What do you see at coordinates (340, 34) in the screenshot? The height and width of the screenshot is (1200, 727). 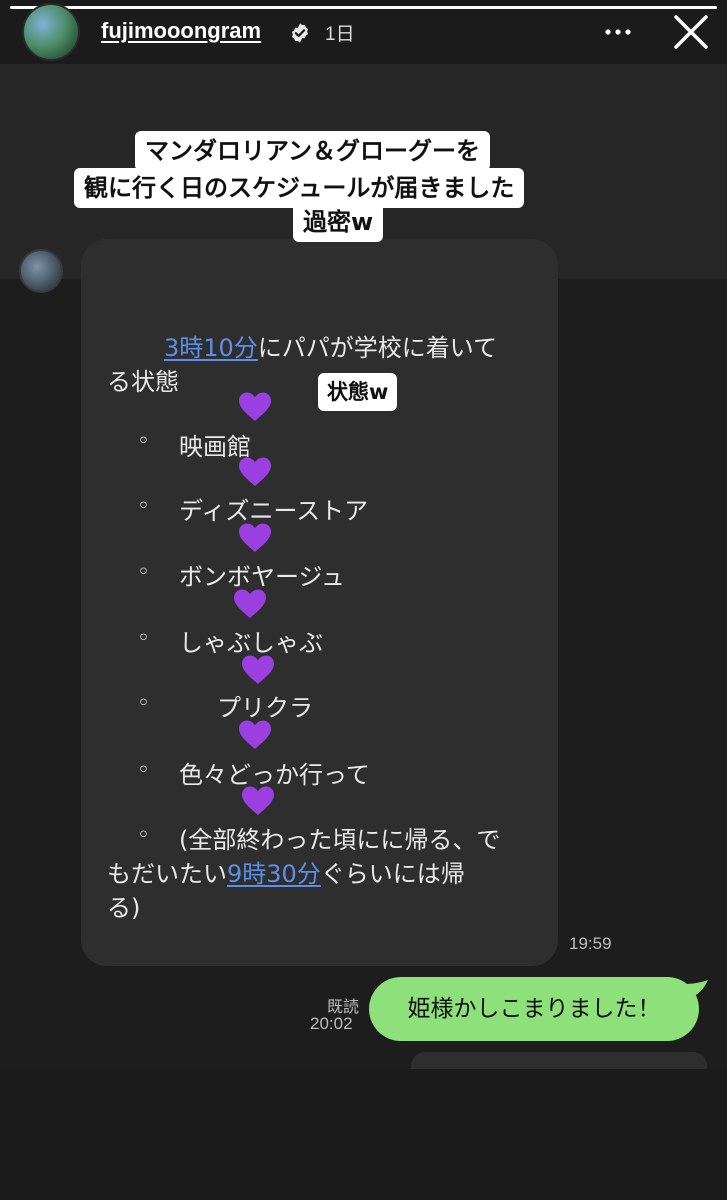 I see `post-time: 1日` at bounding box center [340, 34].